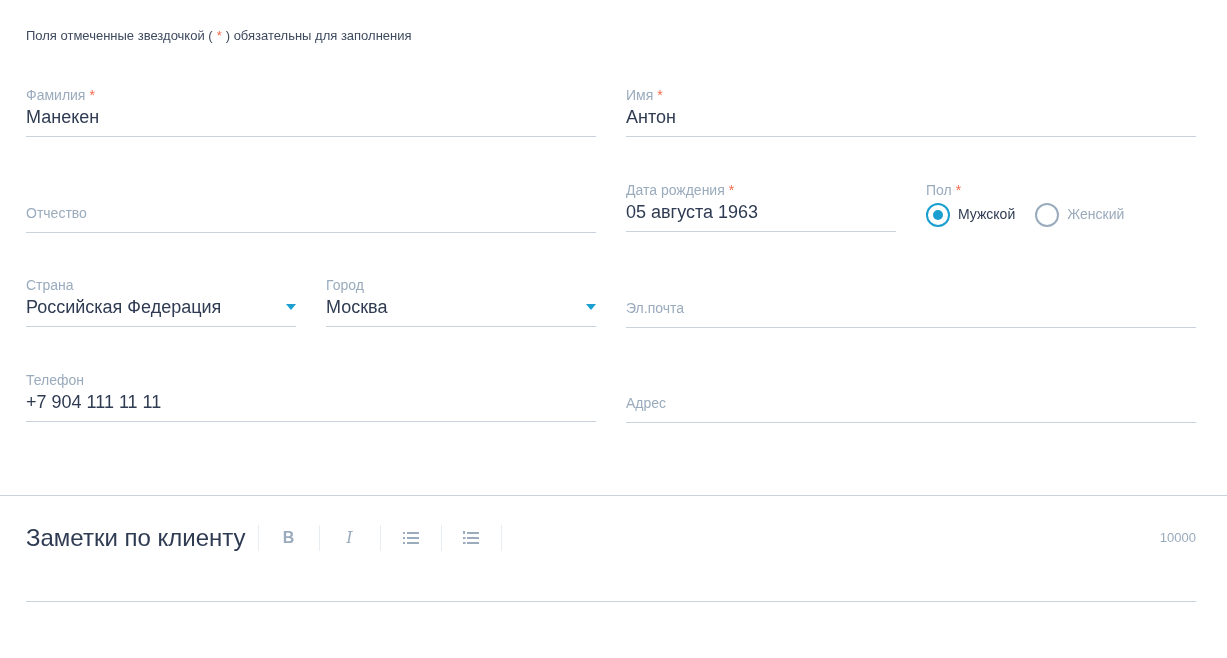 Image resolution: width=1227 pixels, height=658 pixels. Describe the element at coordinates (645, 94) in the screenshot. I see `field-label: Имя *` at that location.